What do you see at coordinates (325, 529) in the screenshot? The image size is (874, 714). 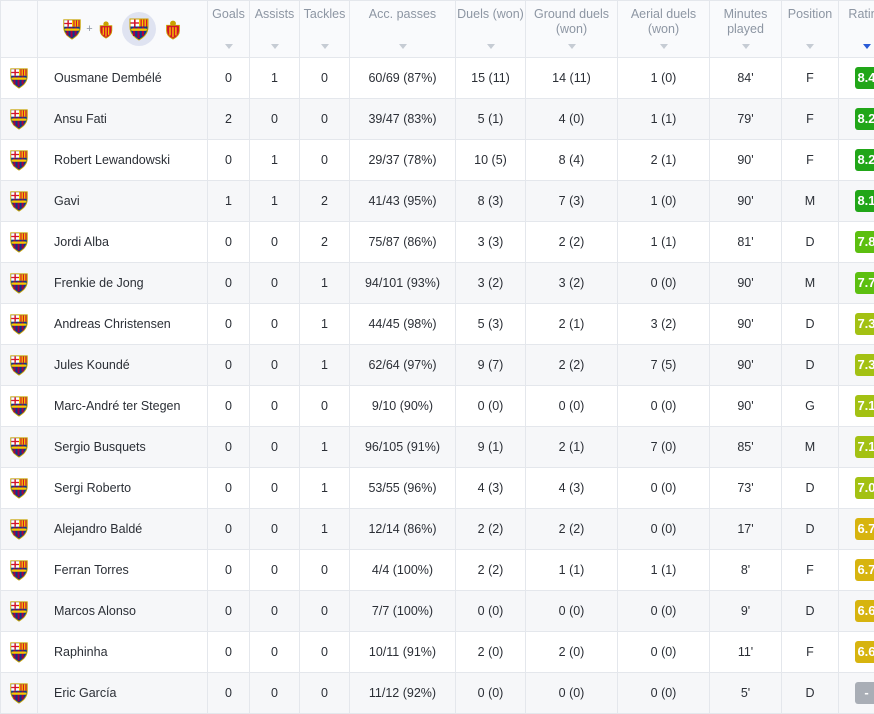 I see `stat-tackles: 1` at bounding box center [325, 529].